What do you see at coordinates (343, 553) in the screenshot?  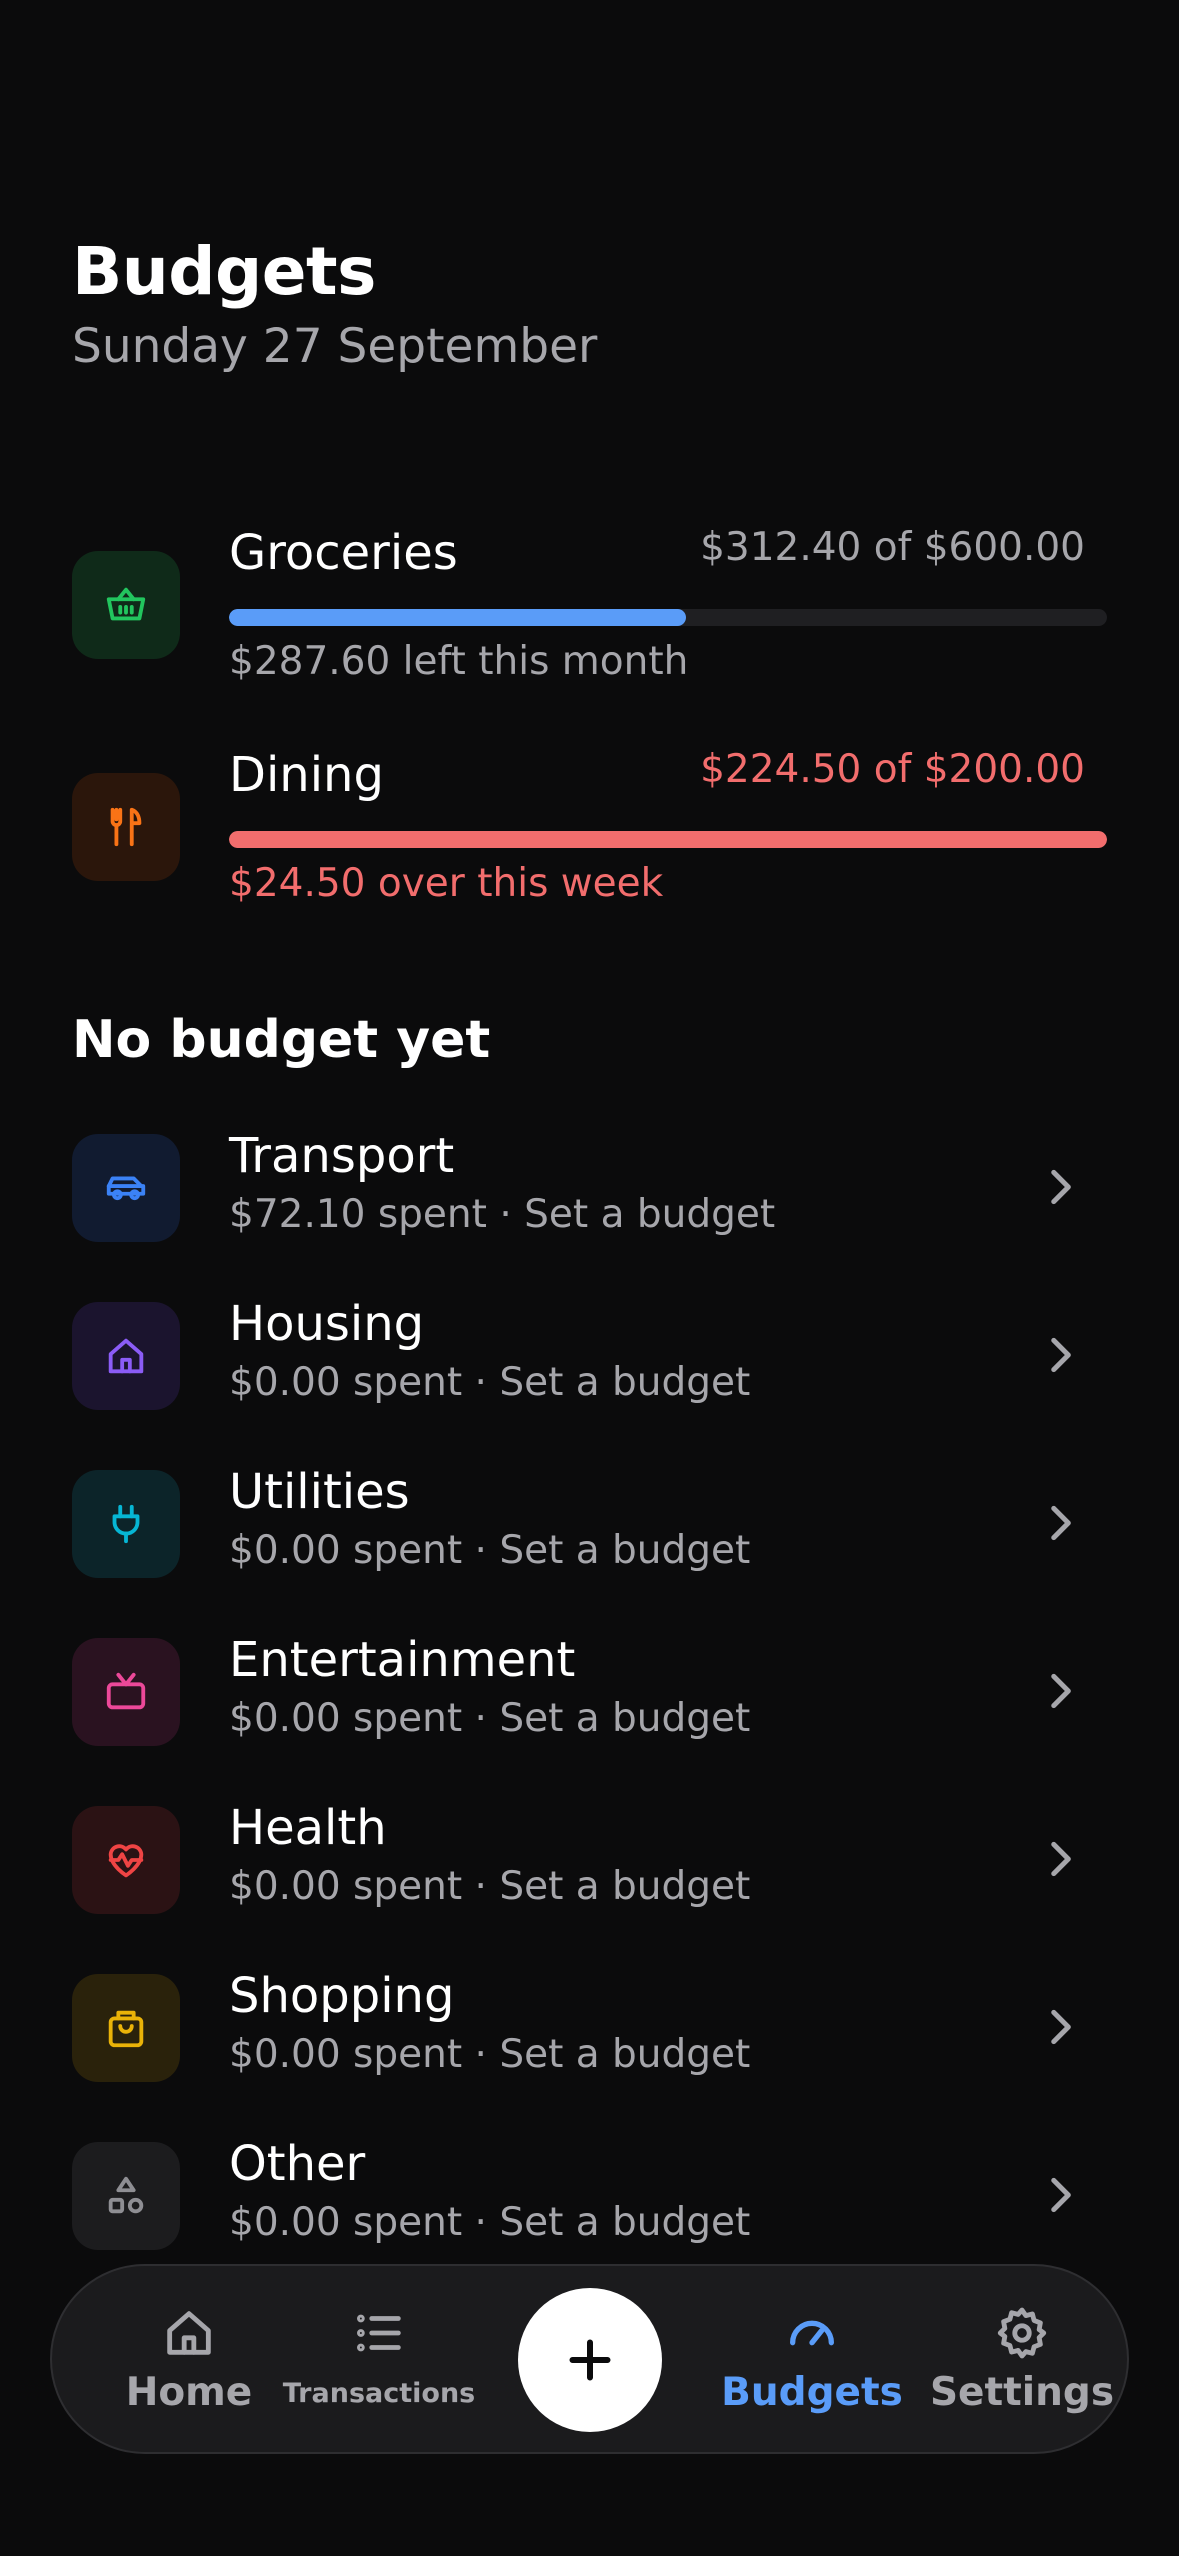 I see `budget-name: Groceries` at bounding box center [343, 553].